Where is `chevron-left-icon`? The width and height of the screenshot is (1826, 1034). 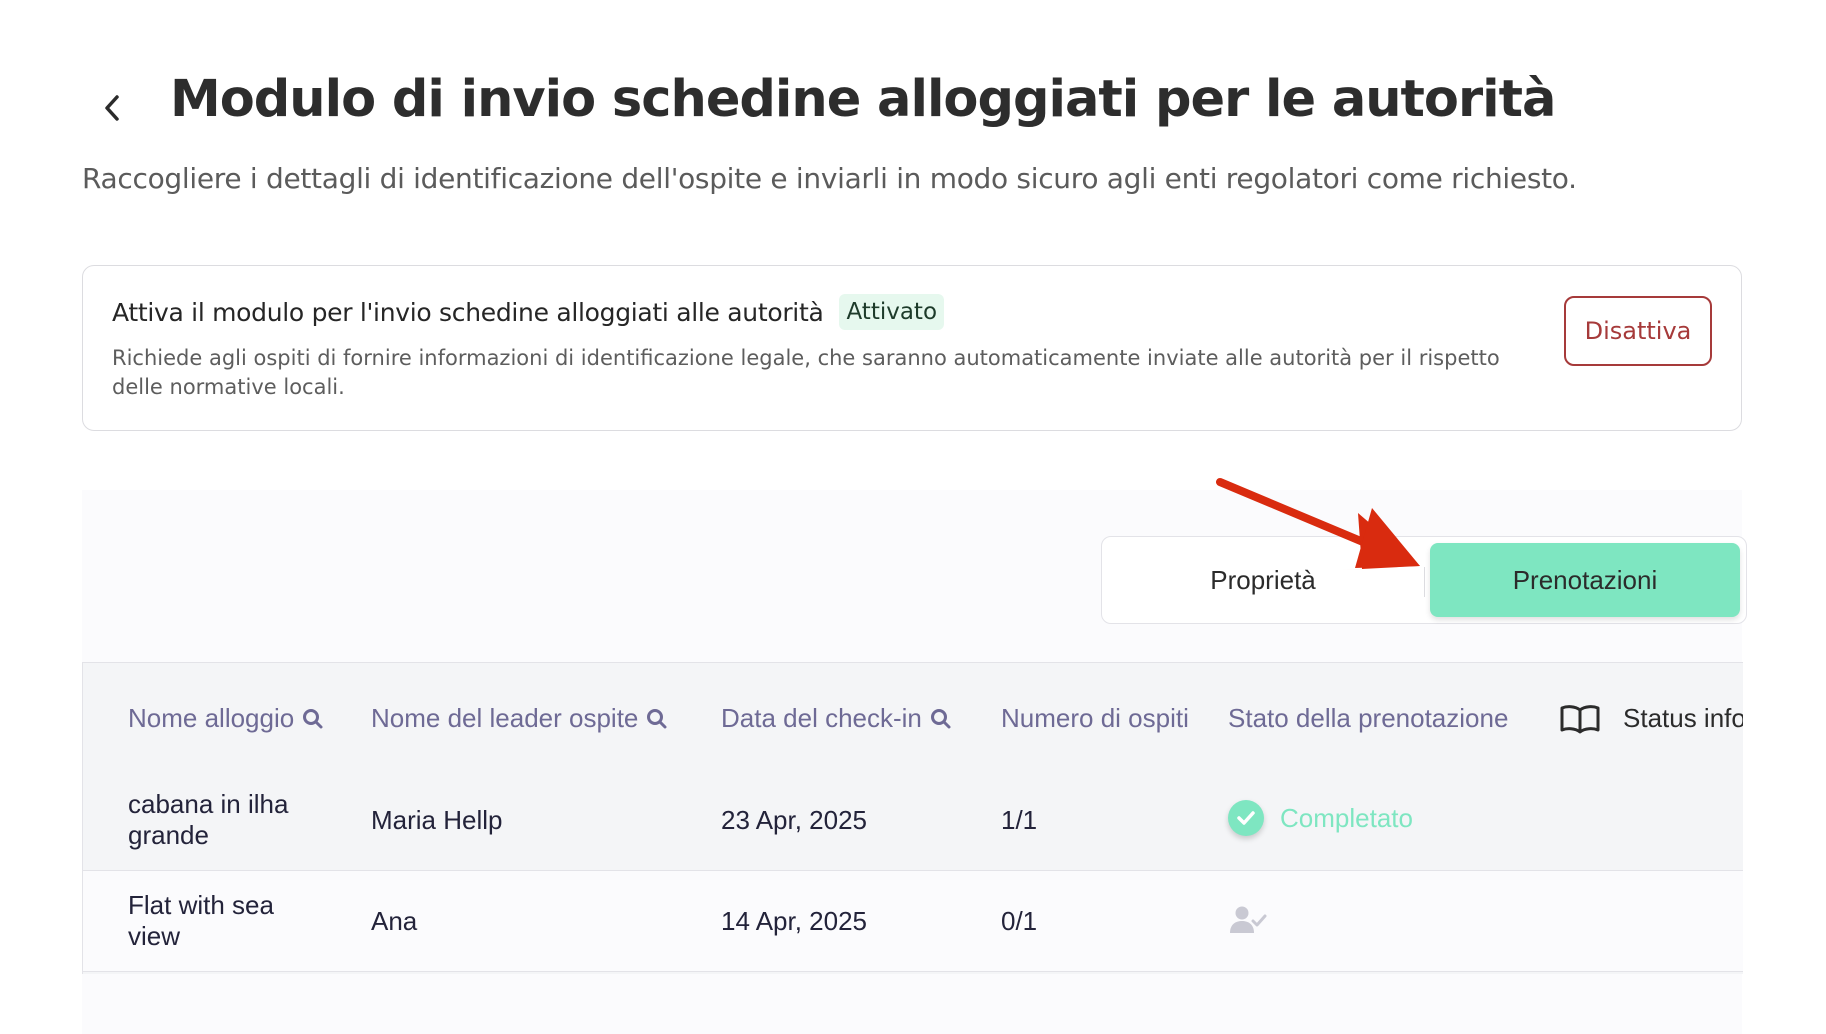 chevron-left-icon is located at coordinates (112, 108).